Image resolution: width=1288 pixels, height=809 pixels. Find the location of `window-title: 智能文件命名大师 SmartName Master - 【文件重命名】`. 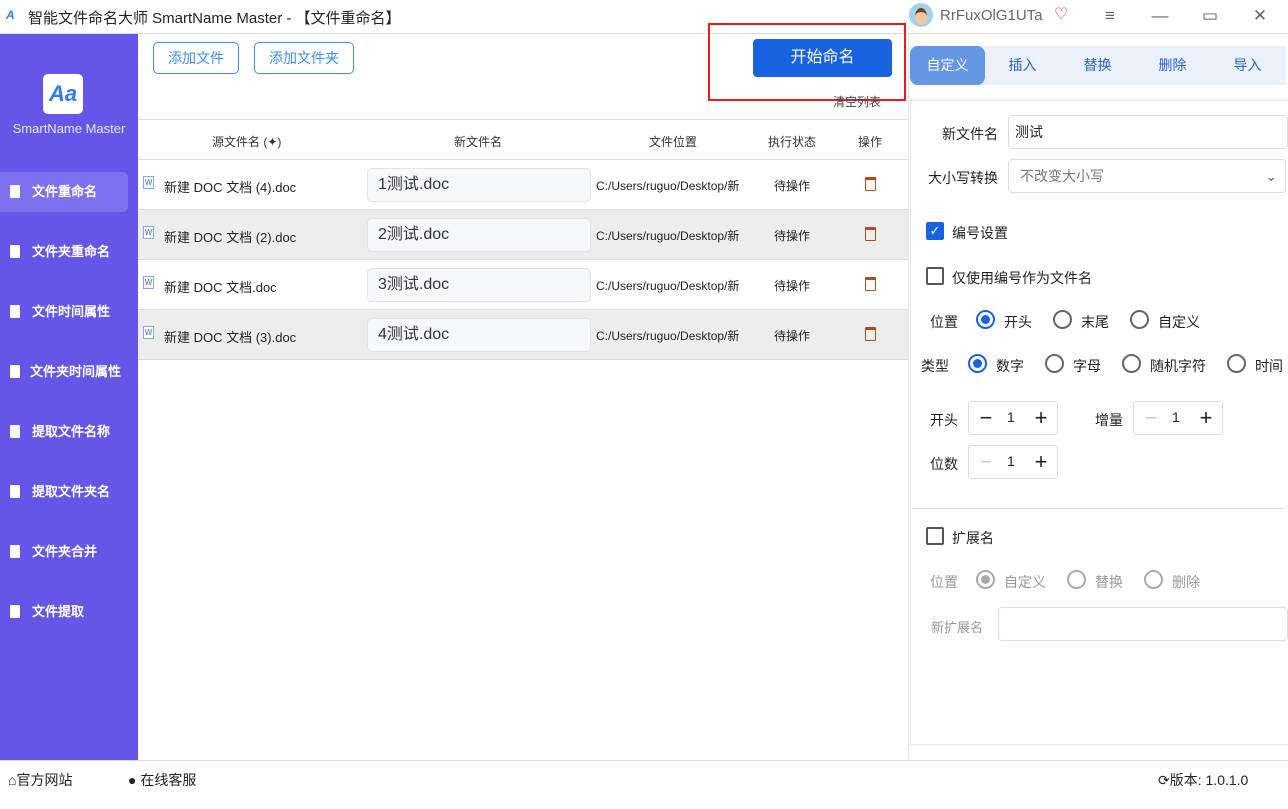

window-title: 智能文件命名大师 SmartName Master - 【文件重命名】 is located at coordinates (214, 18).